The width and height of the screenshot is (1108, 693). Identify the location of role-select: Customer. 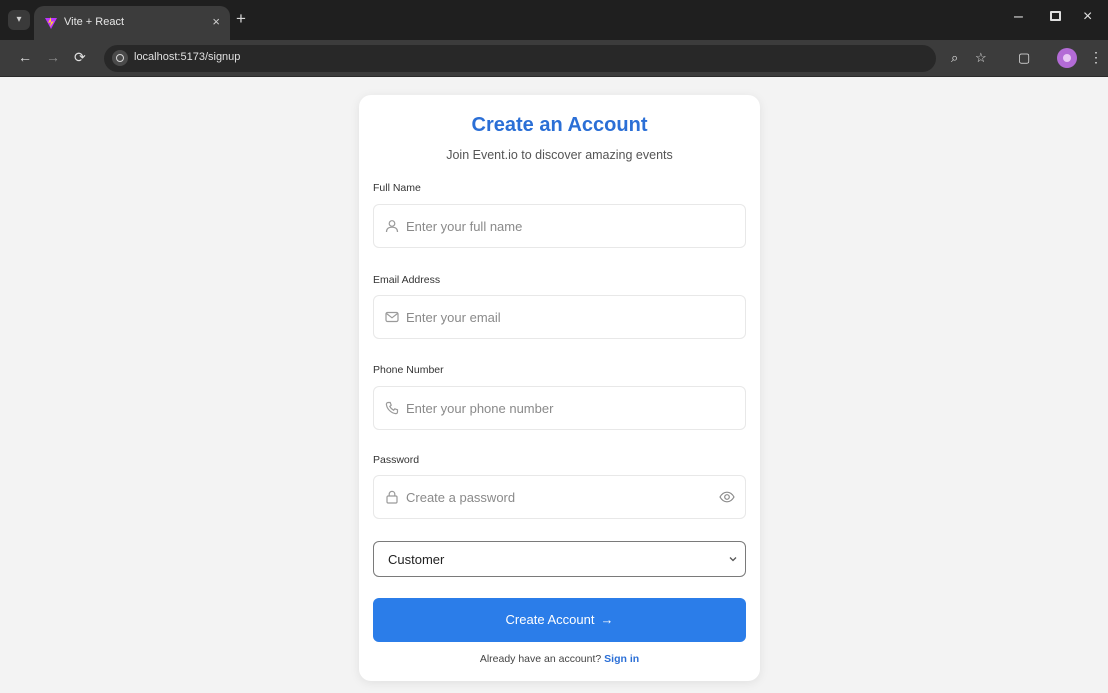
(559, 559).